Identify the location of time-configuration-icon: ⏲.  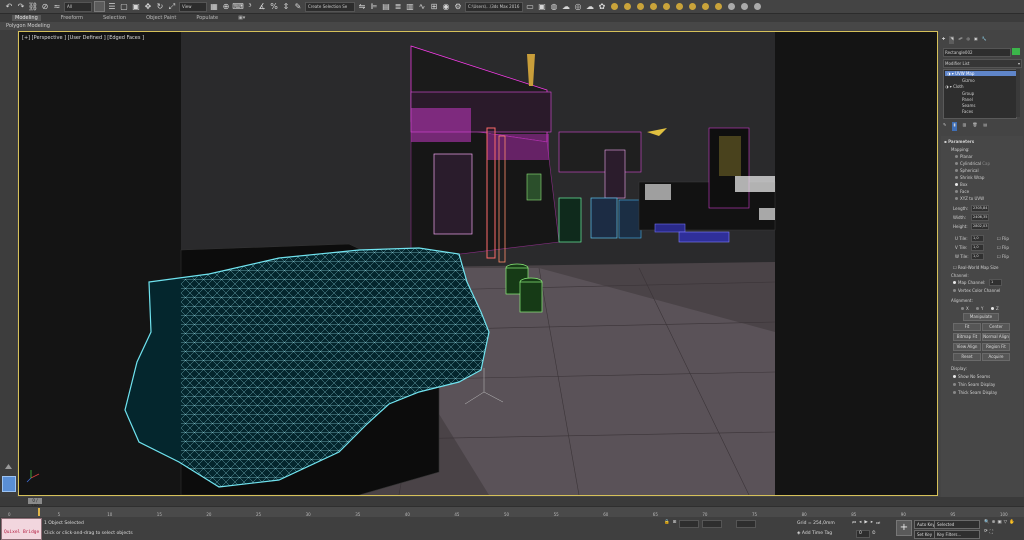
(874, 533).